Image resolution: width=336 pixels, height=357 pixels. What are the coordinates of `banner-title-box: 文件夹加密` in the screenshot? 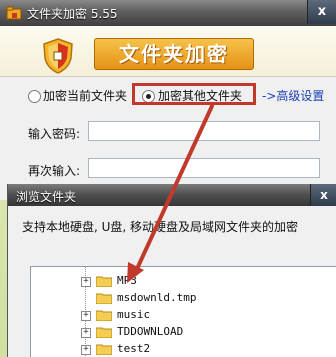 It's located at (174, 54).